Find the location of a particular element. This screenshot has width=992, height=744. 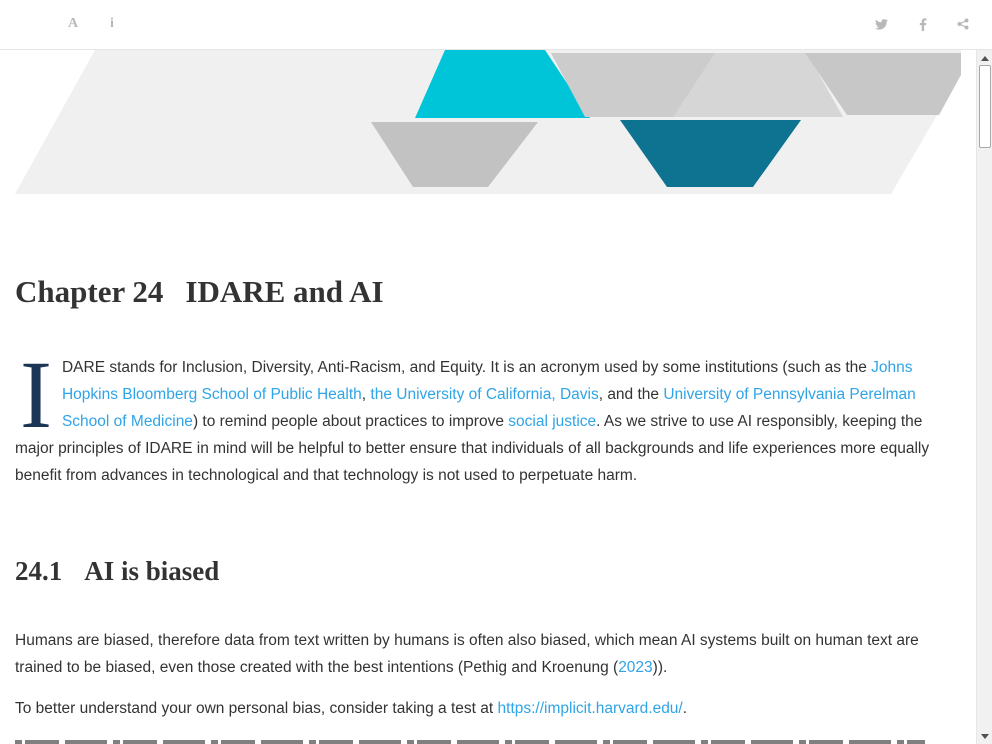

font-icon: A is located at coordinates (73, 23).